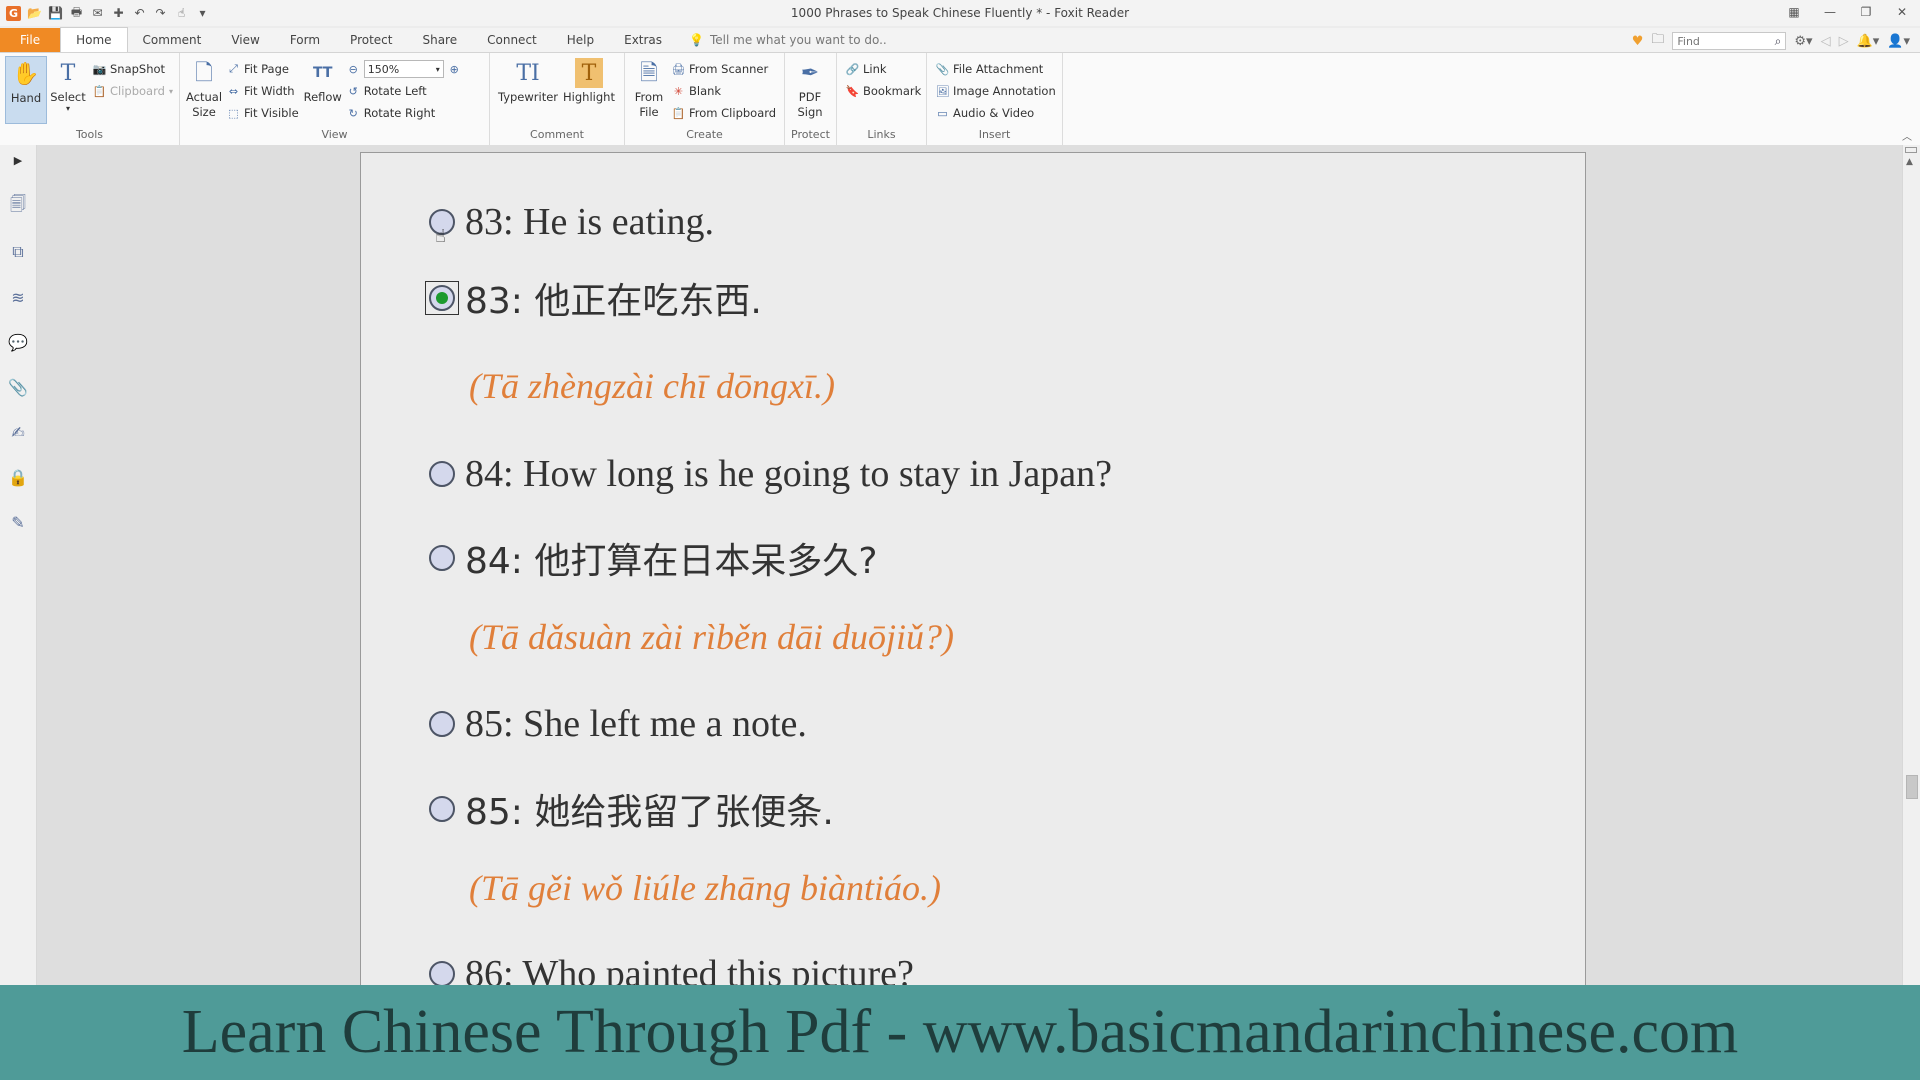 The height and width of the screenshot is (1080, 1920). What do you see at coordinates (245, 40) in the screenshot?
I see `tab-view: View` at bounding box center [245, 40].